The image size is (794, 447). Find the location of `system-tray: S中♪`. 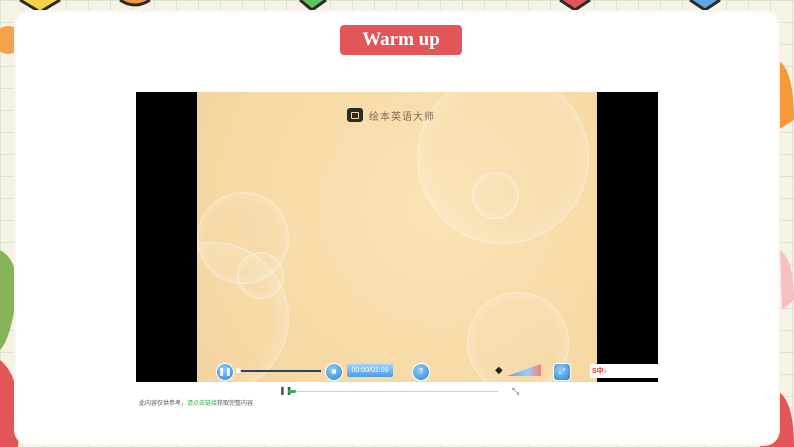

system-tray: S中♪ is located at coordinates (624, 371).